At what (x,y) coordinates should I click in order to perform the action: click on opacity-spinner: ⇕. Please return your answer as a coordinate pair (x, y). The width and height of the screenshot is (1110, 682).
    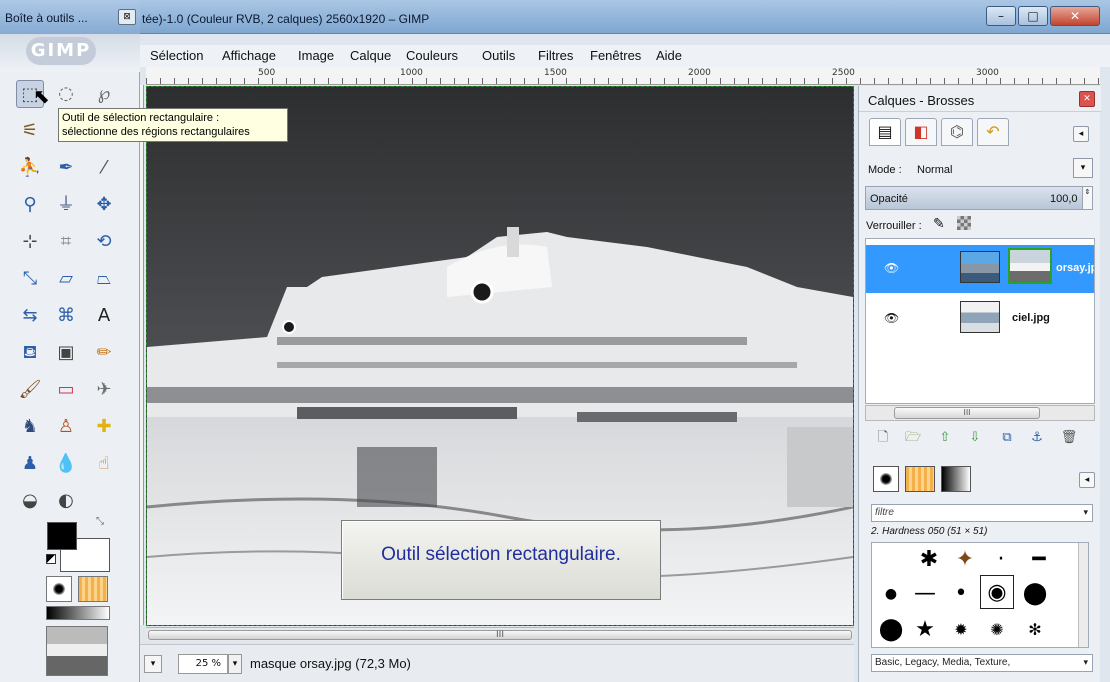
    Looking at the image, I should click on (1087, 198).